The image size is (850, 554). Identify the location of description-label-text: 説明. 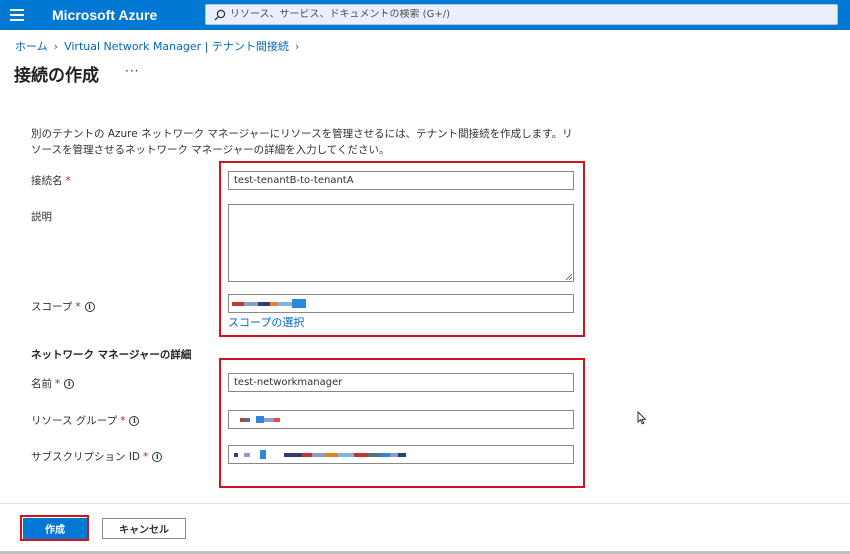
(41, 217).